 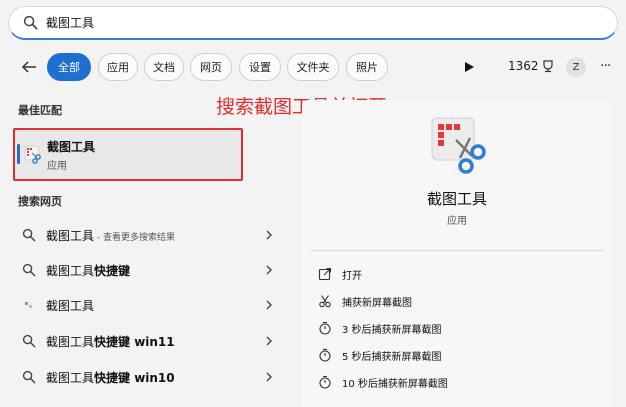 I want to click on filter-chip-apps: 应用, so click(x=118, y=67).